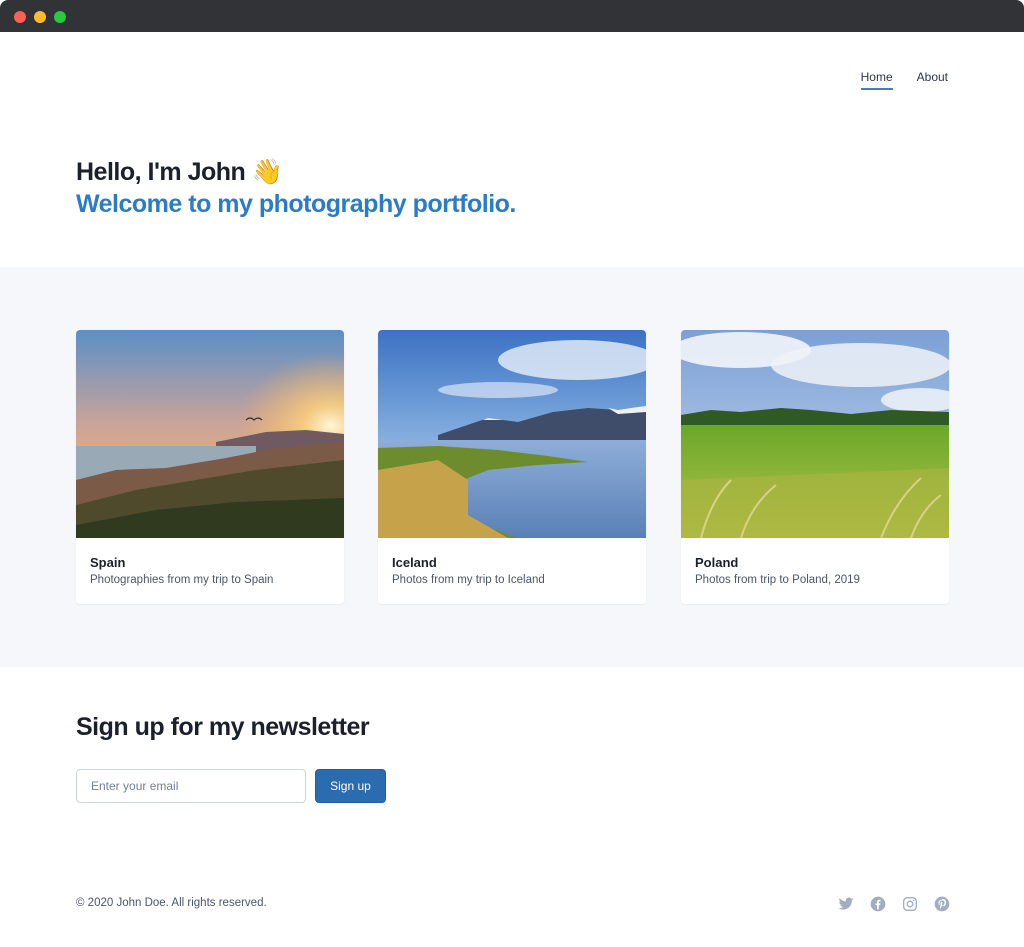  What do you see at coordinates (60, 17) in the screenshot?
I see `maximize-window-button` at bounding box center [60, 17].